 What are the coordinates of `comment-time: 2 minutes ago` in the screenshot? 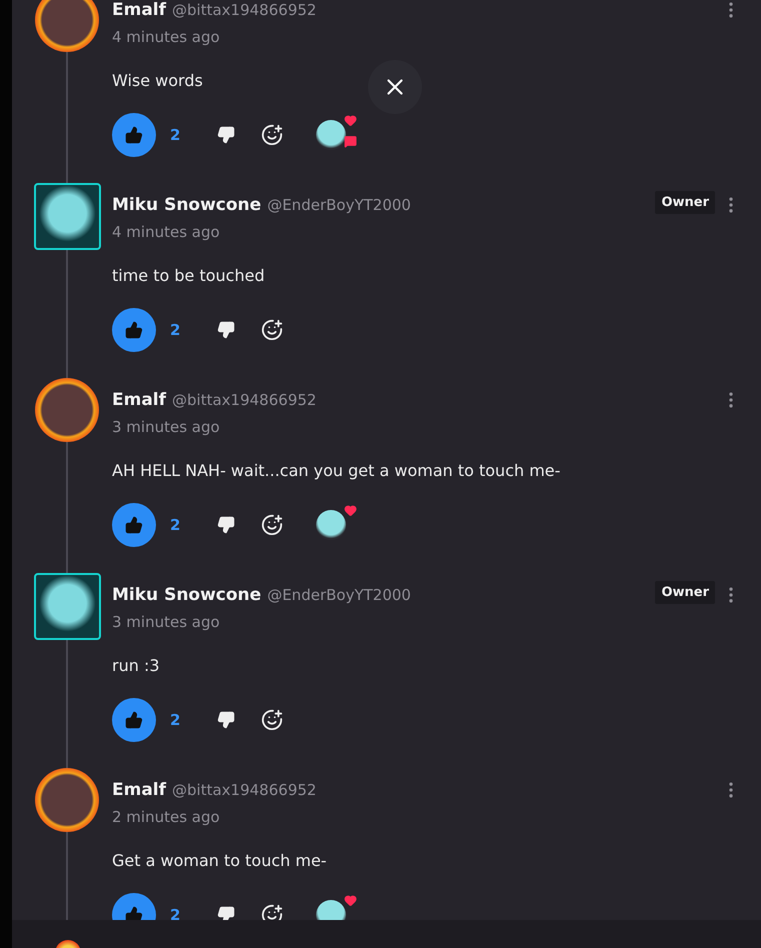 It's located at (166, 817).